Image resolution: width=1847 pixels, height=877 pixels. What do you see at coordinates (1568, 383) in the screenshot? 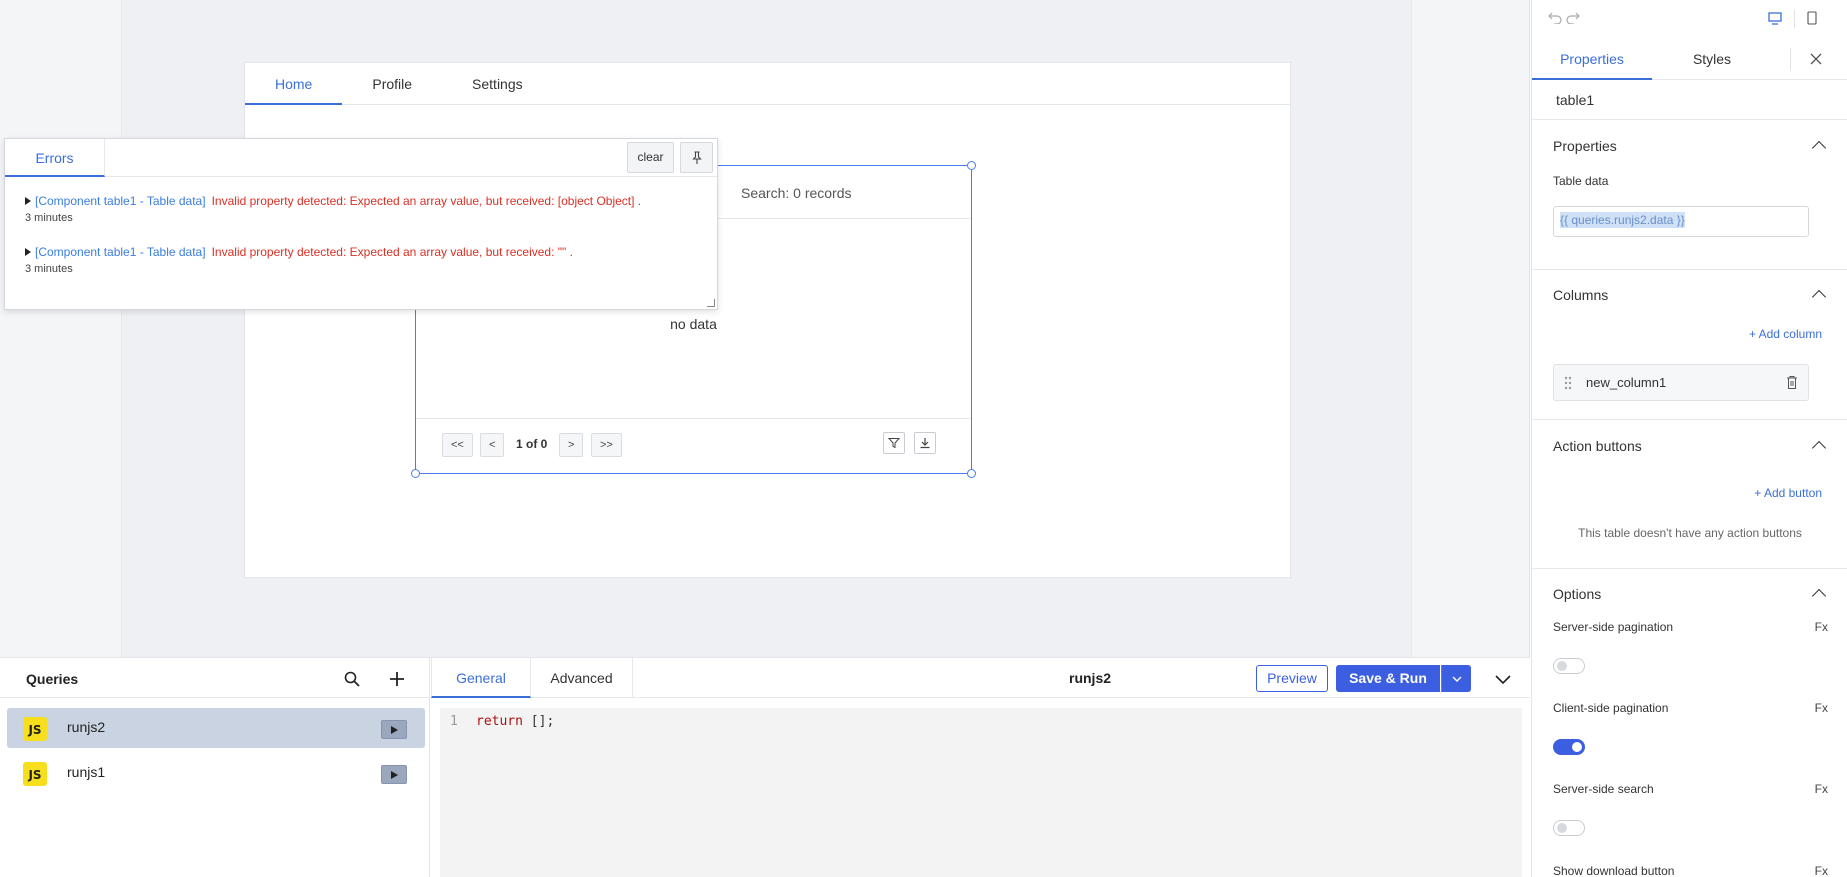
I see `drag-handle-icon` at bounding box center [1568, 383].